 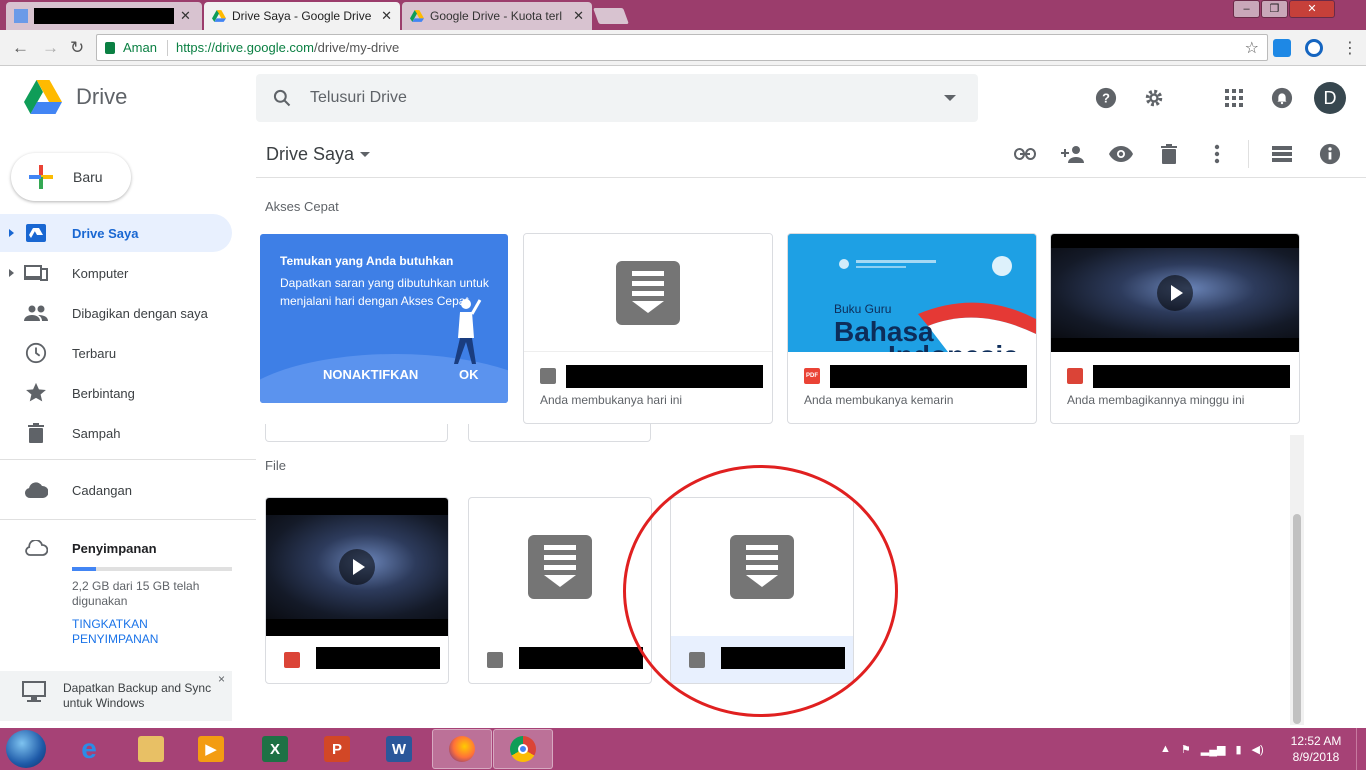 I want to click on new-button: Baru, so click(x=71, y=177).